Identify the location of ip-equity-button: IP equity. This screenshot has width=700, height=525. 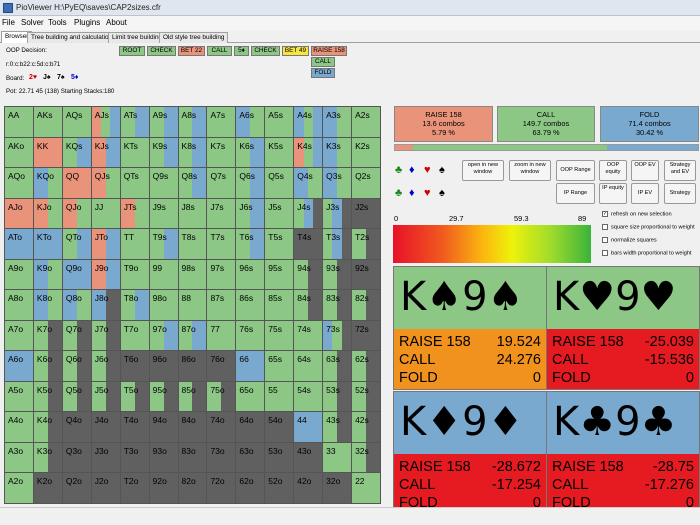
(613, 193).